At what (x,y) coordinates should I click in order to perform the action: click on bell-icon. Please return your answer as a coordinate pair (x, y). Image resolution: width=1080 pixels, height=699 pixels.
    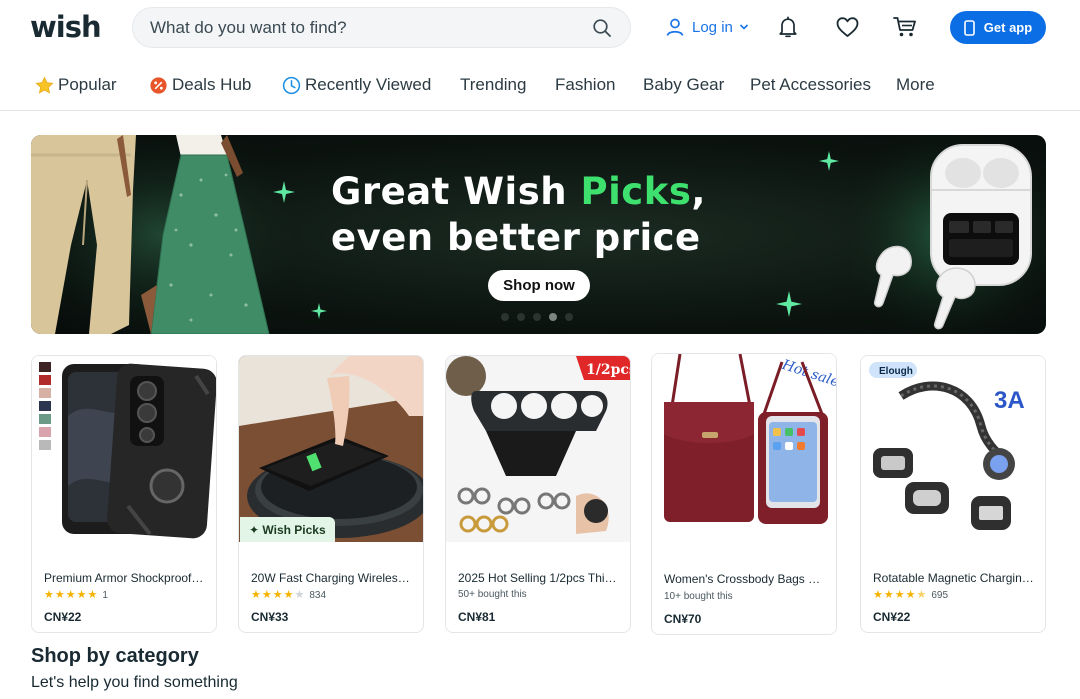
    Looking at the image, I should click on (788, 27).